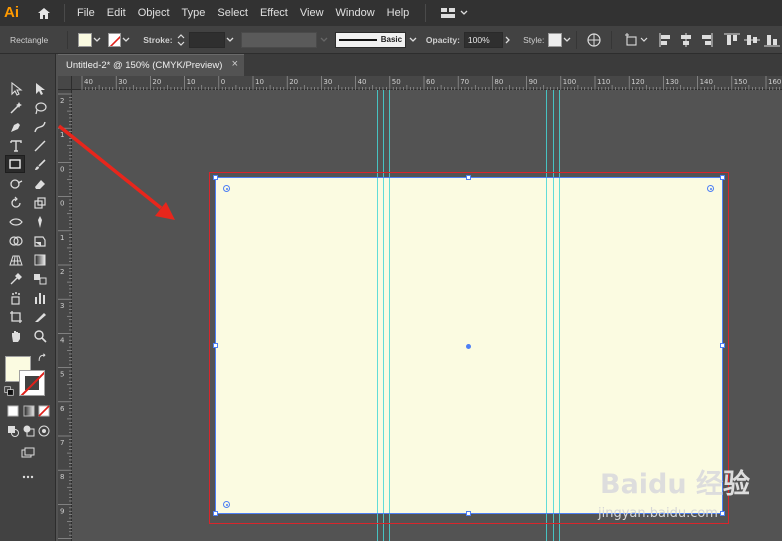  Describe the element at coordinates (16, 260) in the screenshot. I see `perspective-grid-tool-icon` at that location.